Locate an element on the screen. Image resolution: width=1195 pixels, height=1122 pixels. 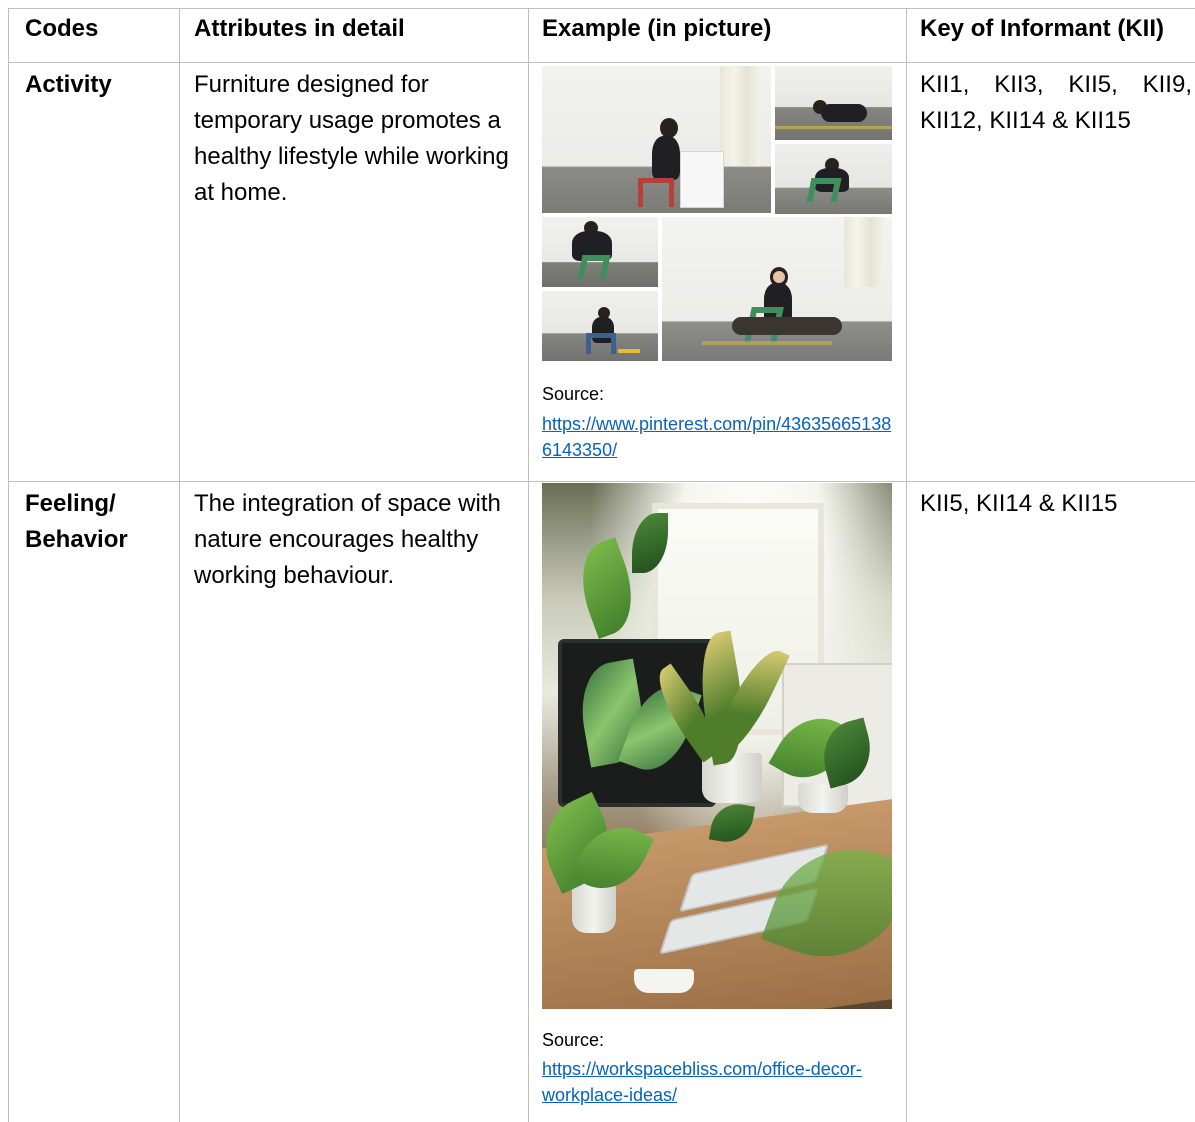
header-bottom-border is located at coordinates (601, 62).